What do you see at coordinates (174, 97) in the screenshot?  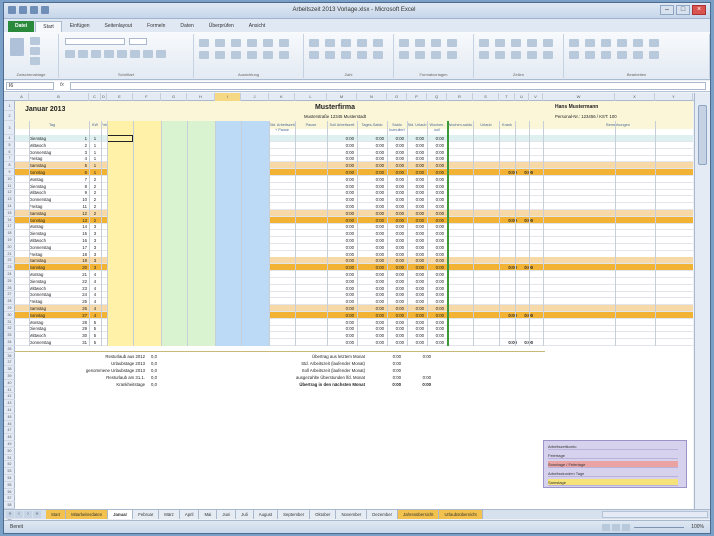 I see `column-header: G` at bounding box center [174, 97].